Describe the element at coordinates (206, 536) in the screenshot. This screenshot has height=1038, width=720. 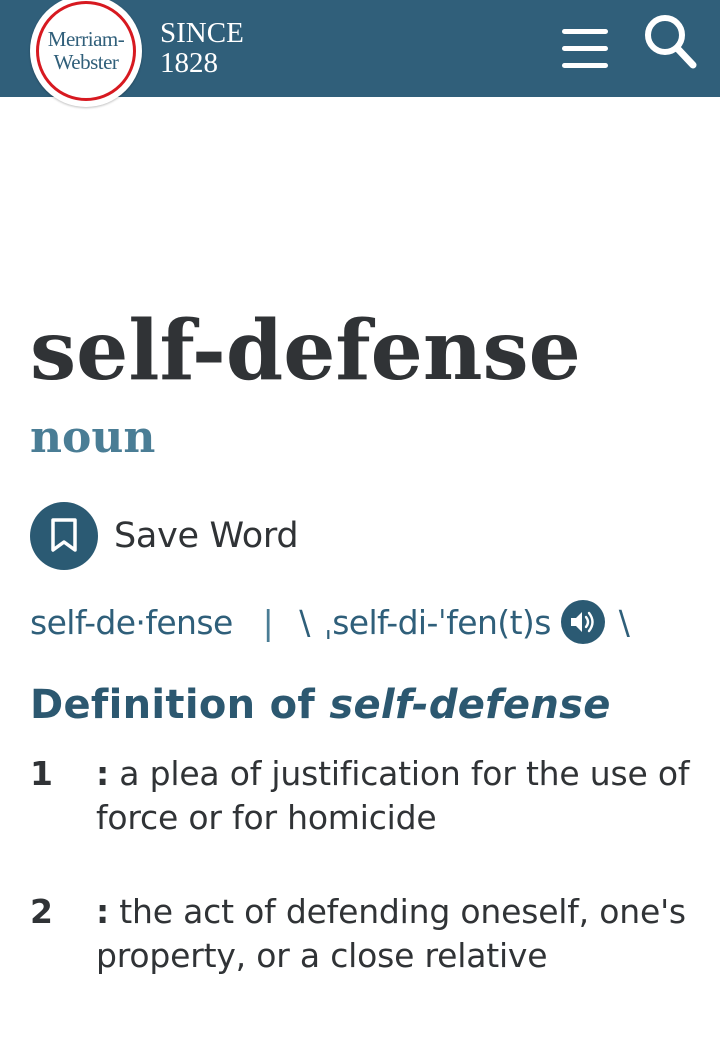
I see `save-word-label: Save Word` at that location.